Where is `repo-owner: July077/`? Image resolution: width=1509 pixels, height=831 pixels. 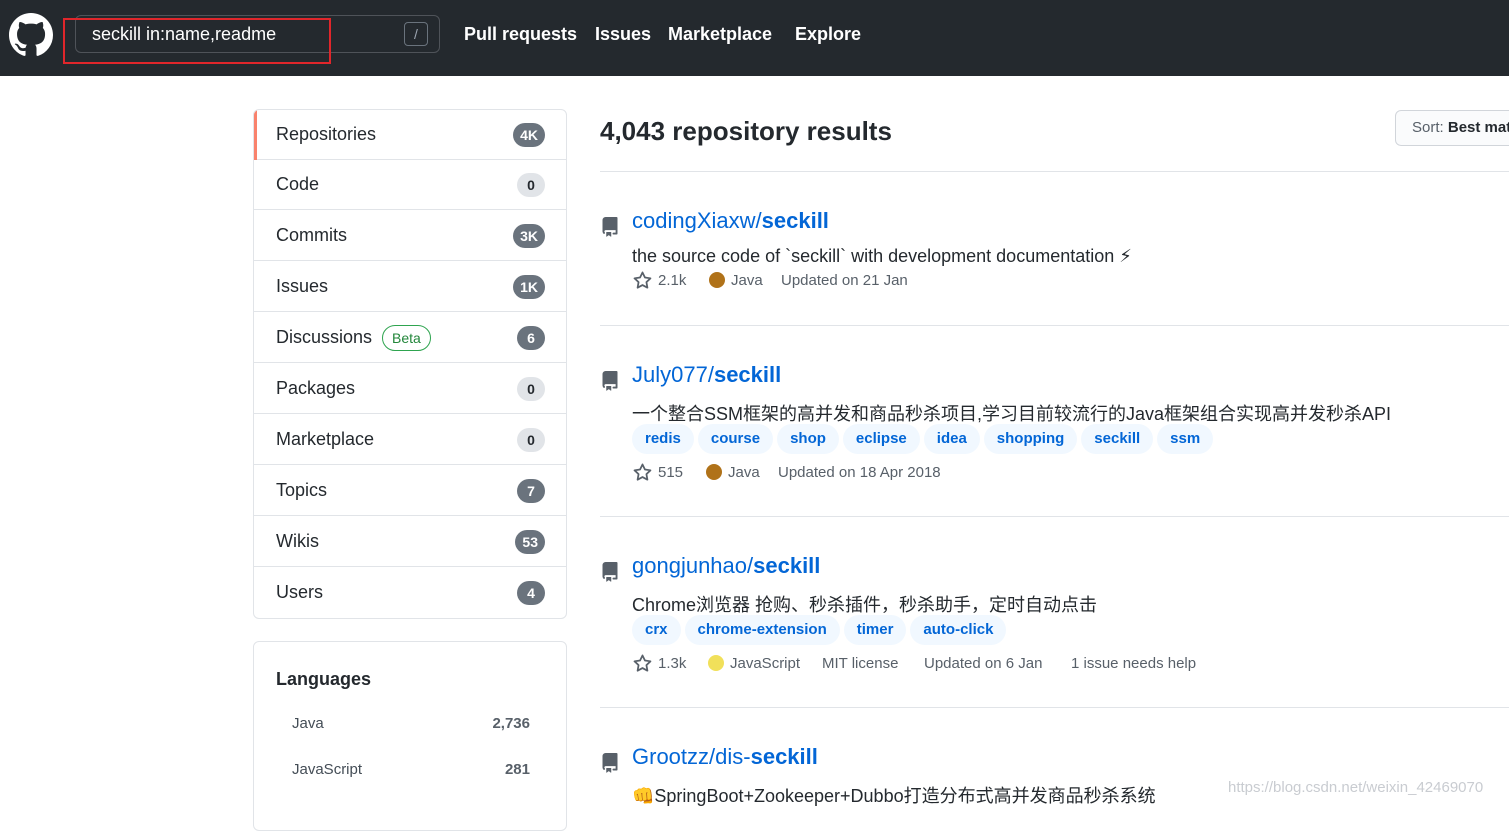 repo-owner: July077/ is located at coordinates (673, 374).